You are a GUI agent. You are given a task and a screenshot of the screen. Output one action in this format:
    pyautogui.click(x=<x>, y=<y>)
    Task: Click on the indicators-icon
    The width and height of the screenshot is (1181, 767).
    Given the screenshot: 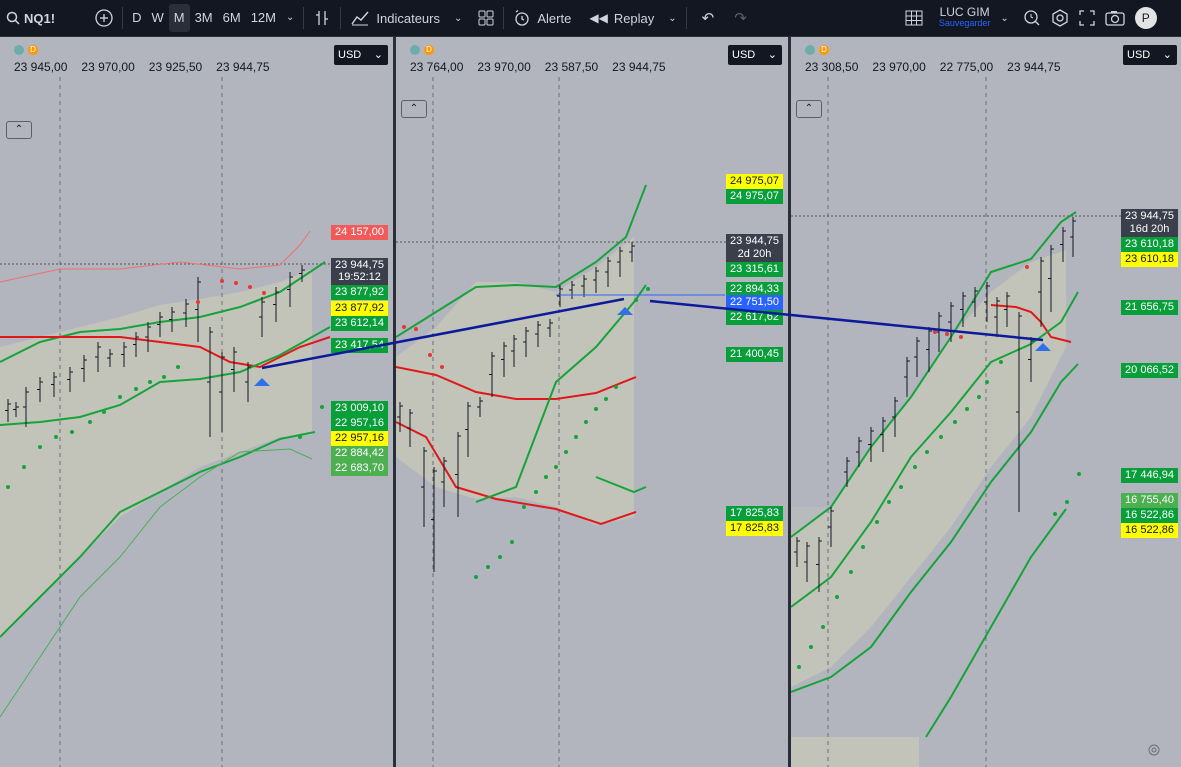 What is the action you would take?
    pyautogui.click(x=360, y=18)
    